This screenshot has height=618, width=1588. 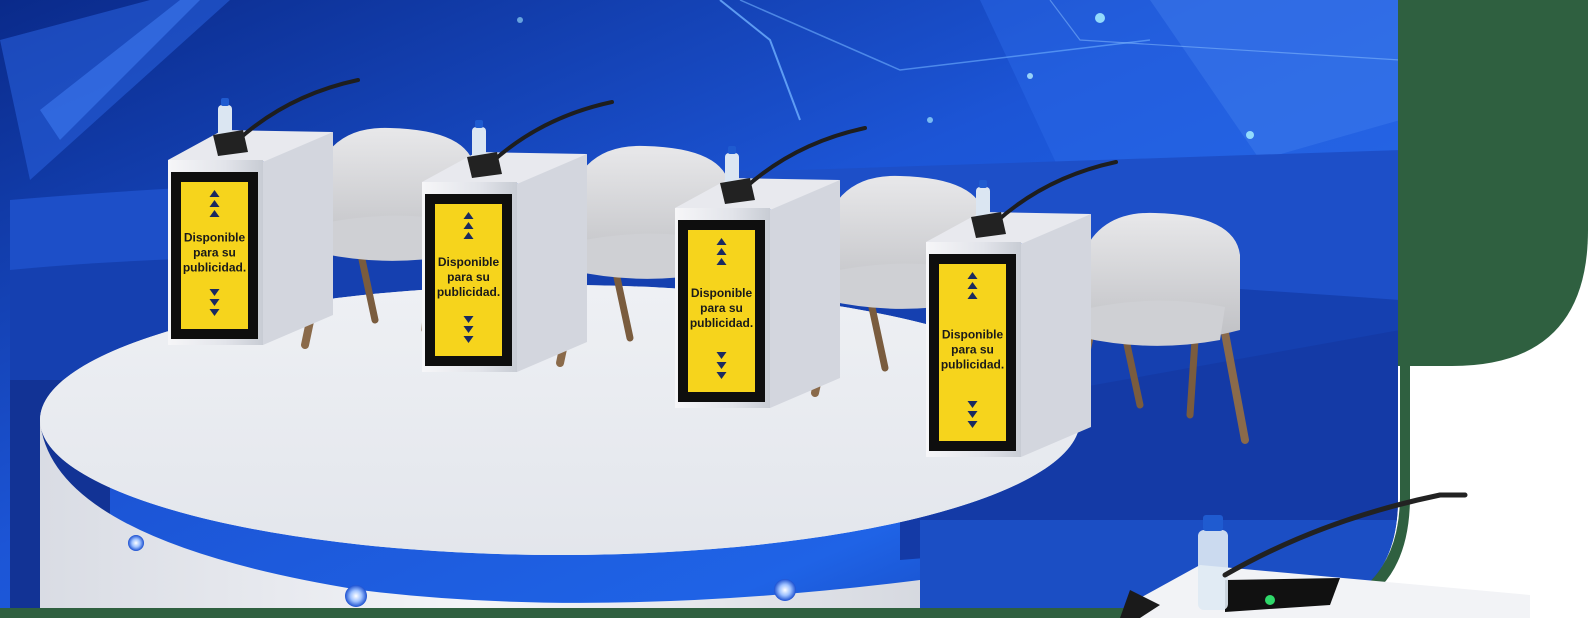 What do you see at coordinates (1152, 323) in the screenshot?
I see `chair-seat` at bounding box center [1152, 323].